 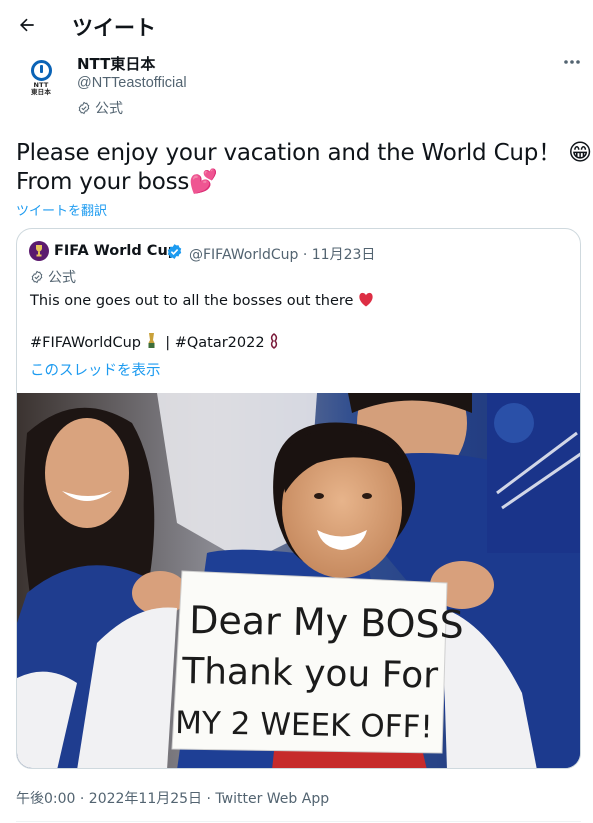 I want to click on more-button, so click(x=572, y=62).